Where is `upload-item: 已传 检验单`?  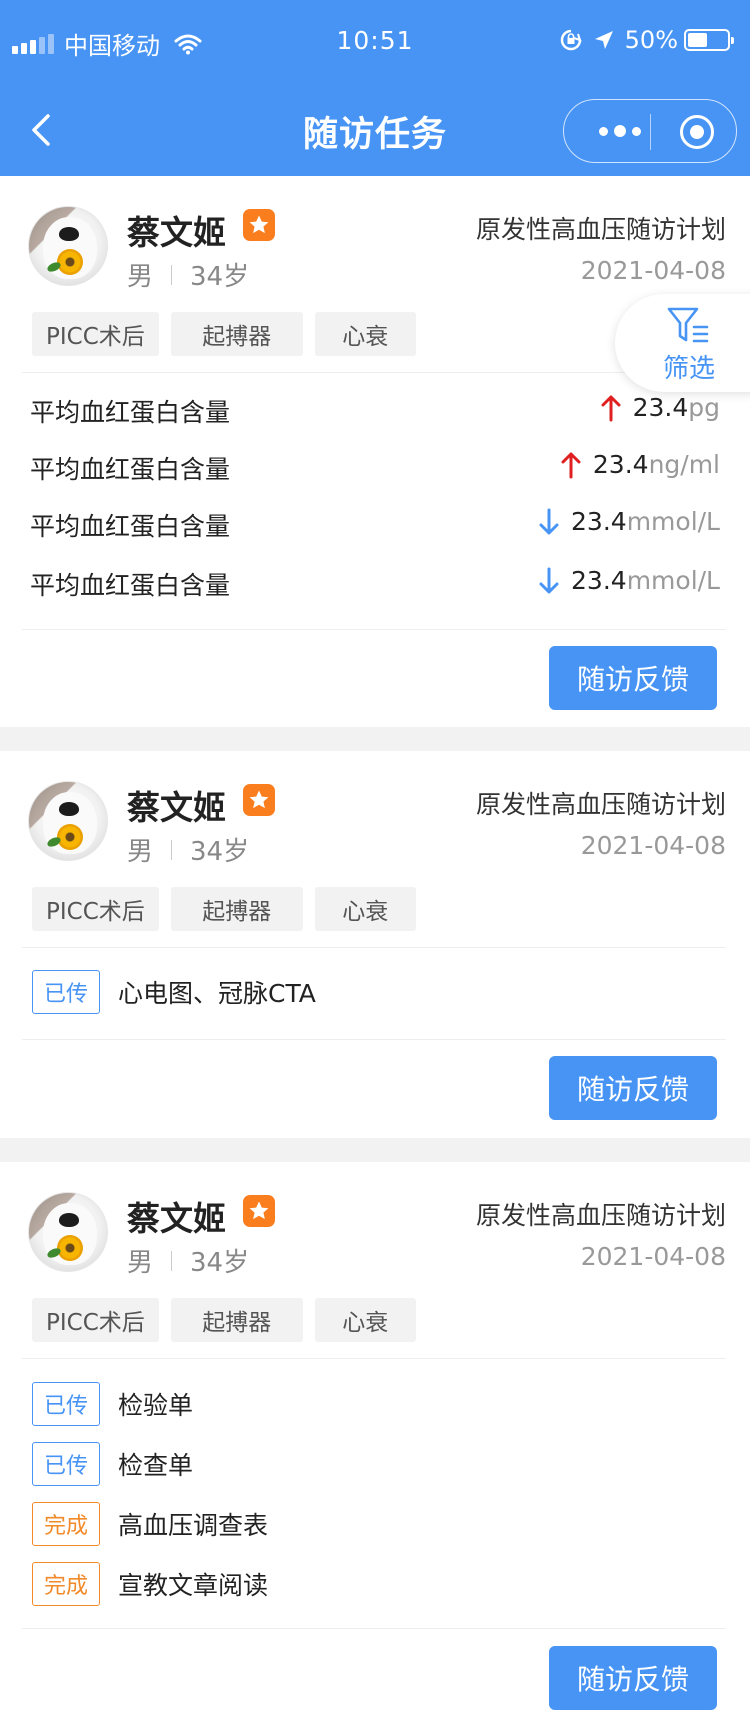 upload-item: 已传 检验单 is located at coordinates (112, 1404).